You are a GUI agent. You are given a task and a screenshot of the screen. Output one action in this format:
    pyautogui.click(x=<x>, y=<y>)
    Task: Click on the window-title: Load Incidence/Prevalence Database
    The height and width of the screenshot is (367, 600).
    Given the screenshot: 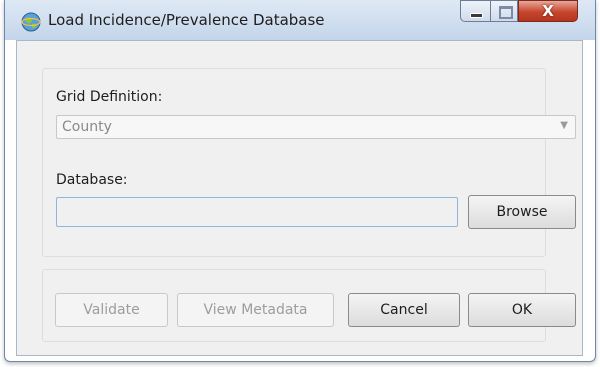 What is the action you would take?
    pyautogui.click(x=186, y=20)
    